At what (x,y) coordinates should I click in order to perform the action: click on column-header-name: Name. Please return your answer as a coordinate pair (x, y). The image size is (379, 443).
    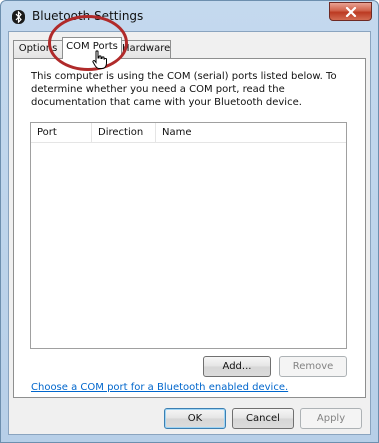
    Looking at the image, I should click on (251, 132).